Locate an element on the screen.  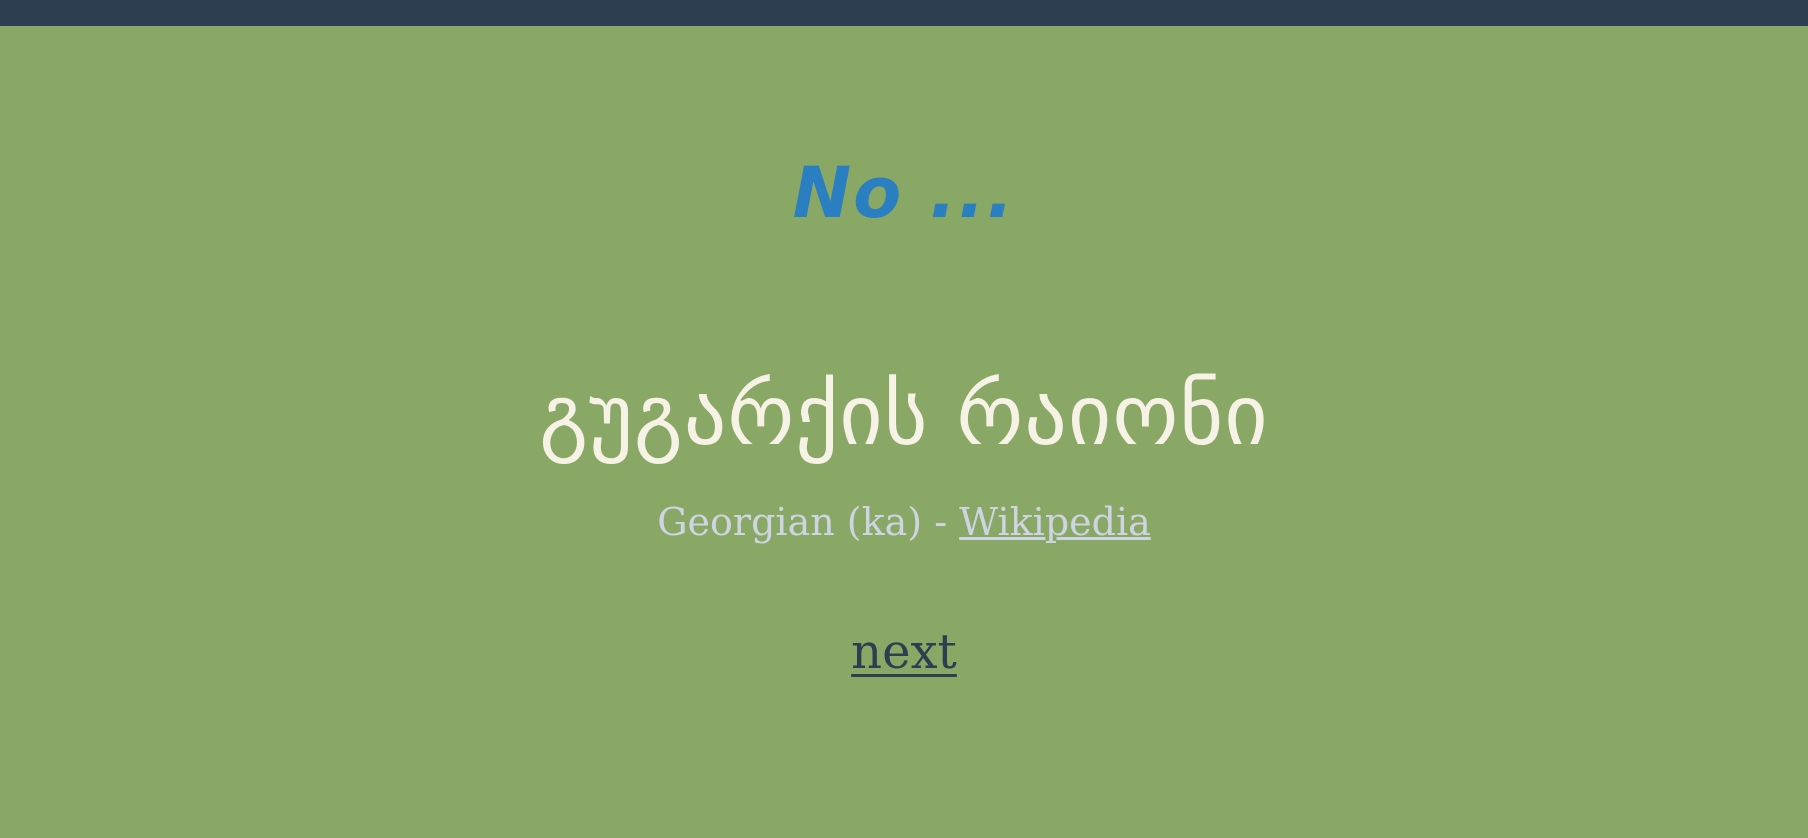
wikipedia-link: Wikipedia is located at coordinates (1055, 522).